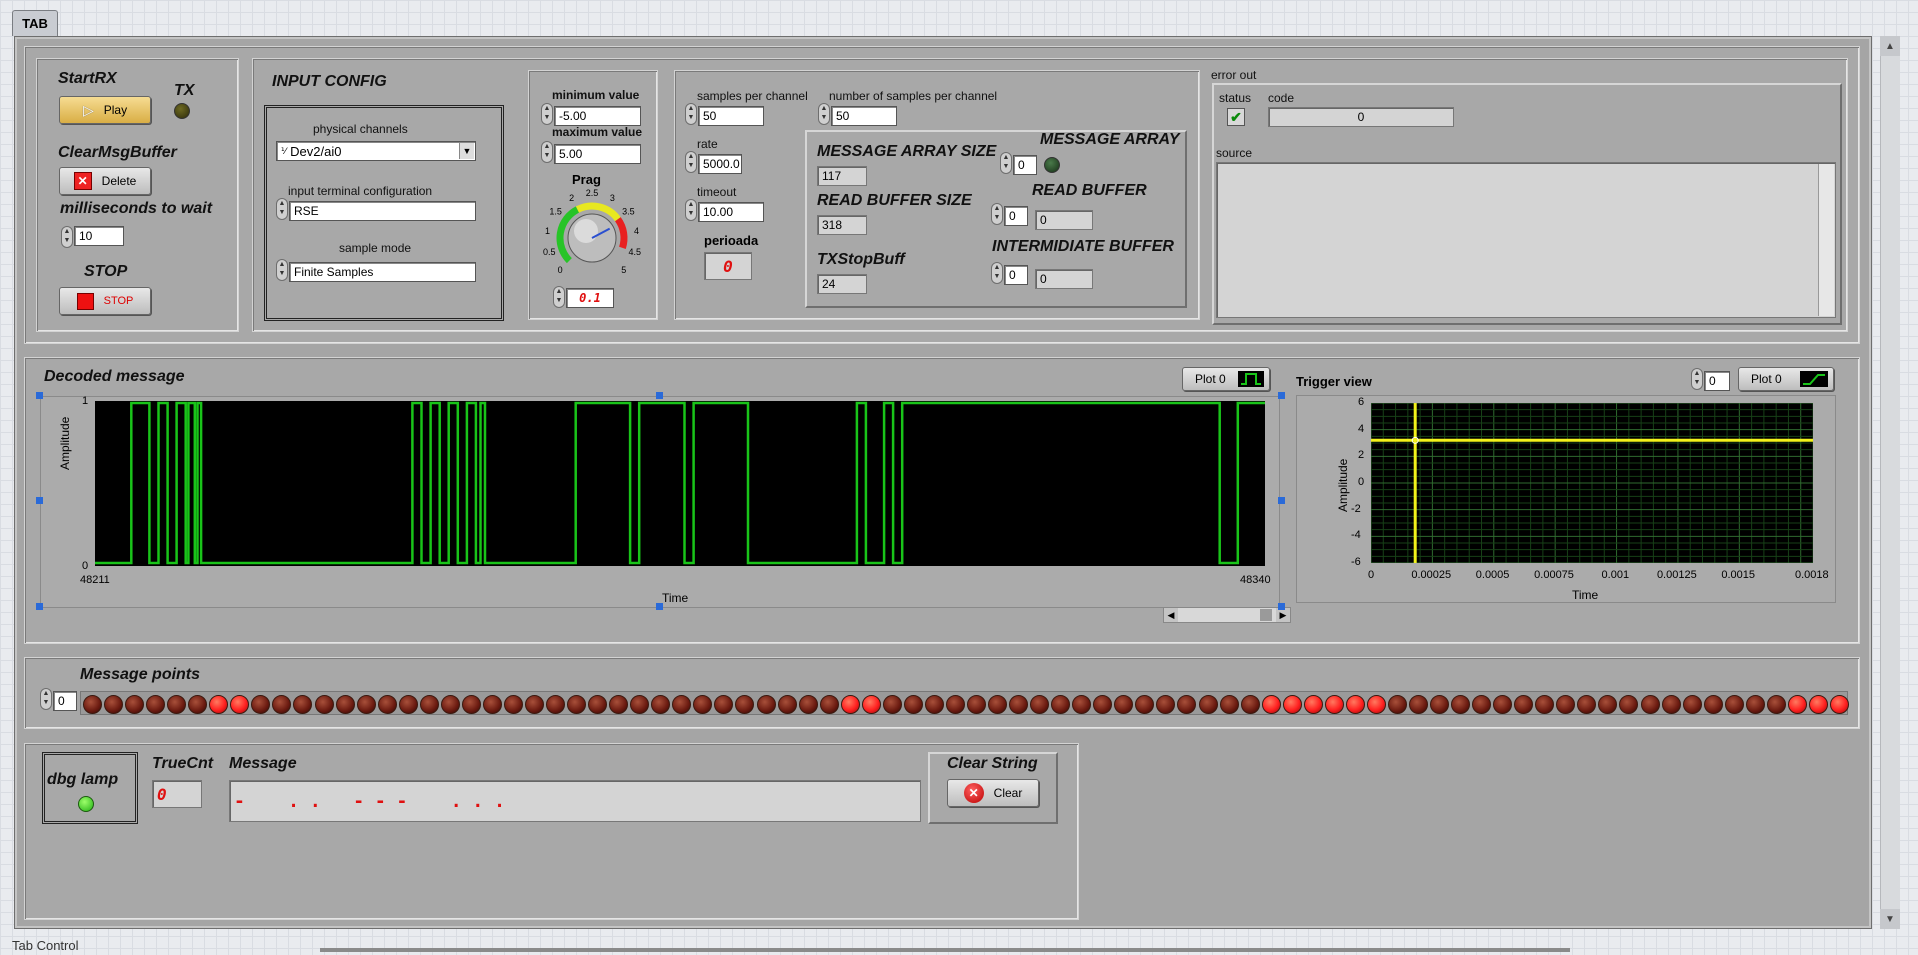  I want to click on message-array-index-spinner: ▲ ▼, so click(1006, 163).